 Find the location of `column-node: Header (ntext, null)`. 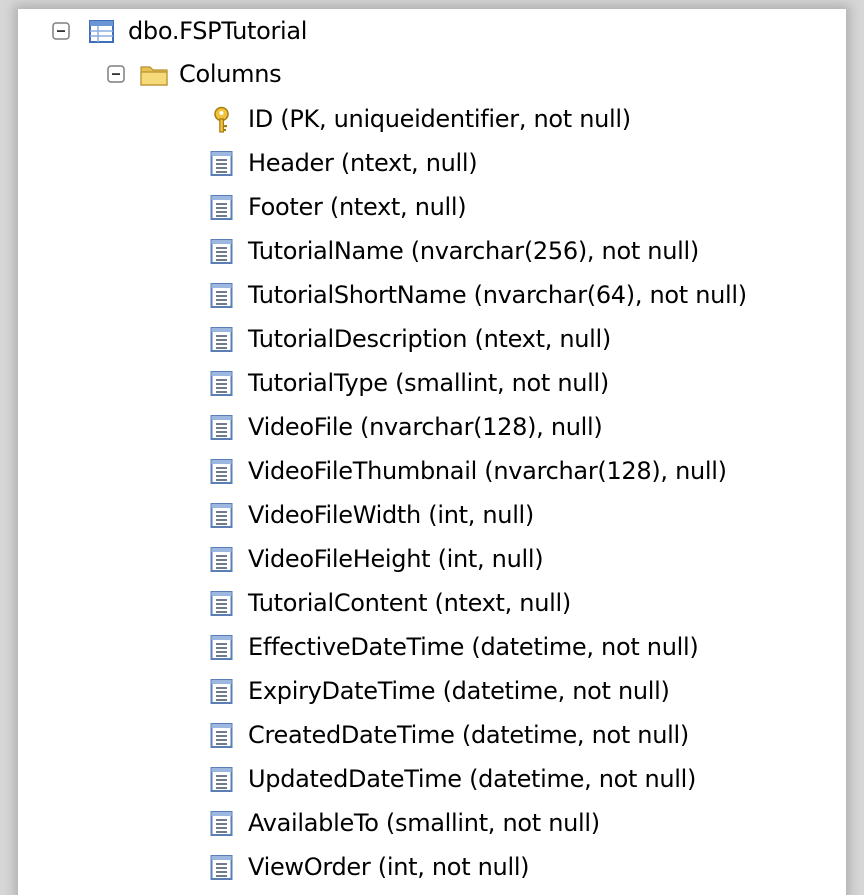

column-node: Header (ntext, null) is located at coordinates (343, 163).